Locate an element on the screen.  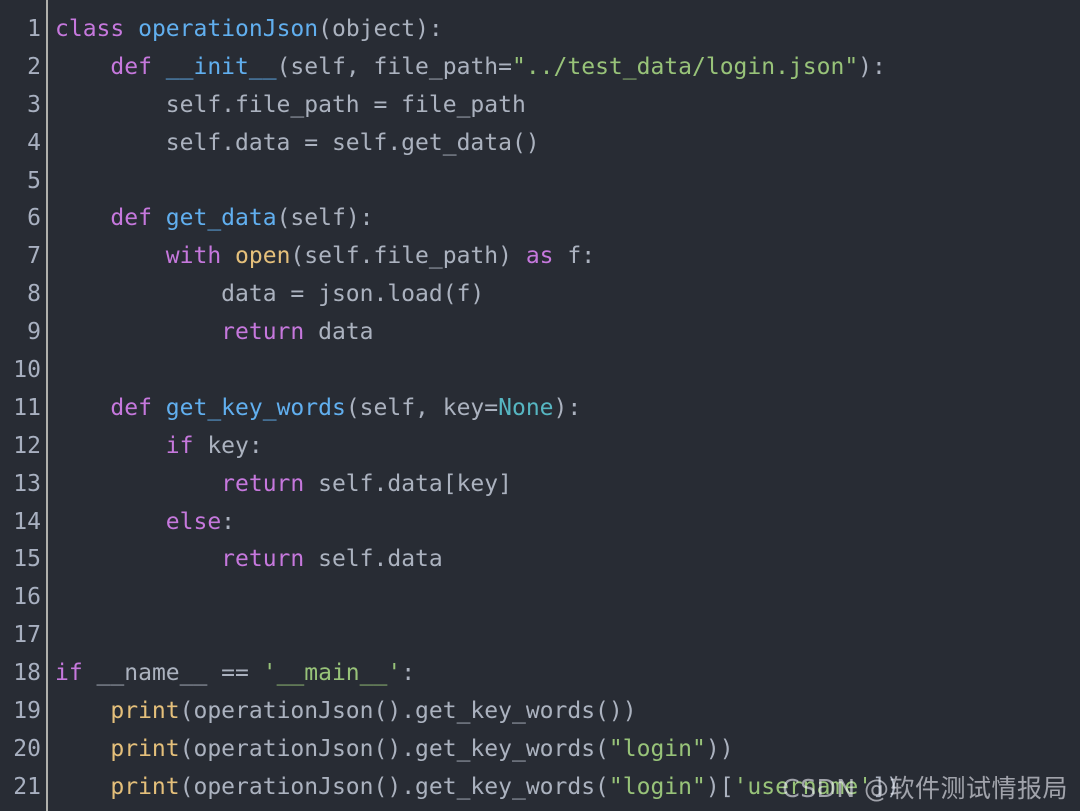
line-number: 20 is located at coordinates (27, 748).